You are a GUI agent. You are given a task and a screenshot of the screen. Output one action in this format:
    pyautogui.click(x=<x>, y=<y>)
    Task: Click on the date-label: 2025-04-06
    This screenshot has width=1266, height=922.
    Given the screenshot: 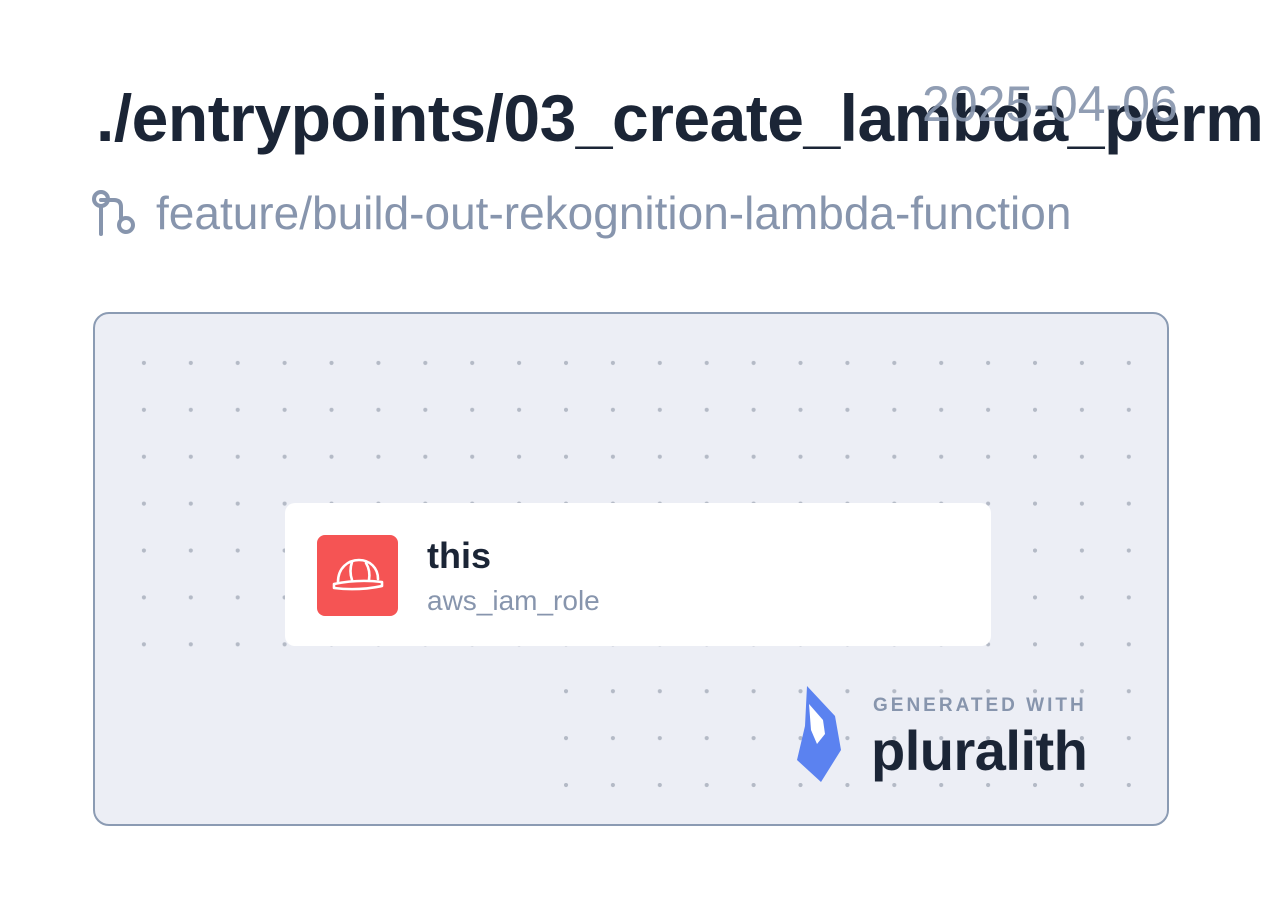 What is the action you would take?
    pyautogui.click(x=1050, y=104)
    